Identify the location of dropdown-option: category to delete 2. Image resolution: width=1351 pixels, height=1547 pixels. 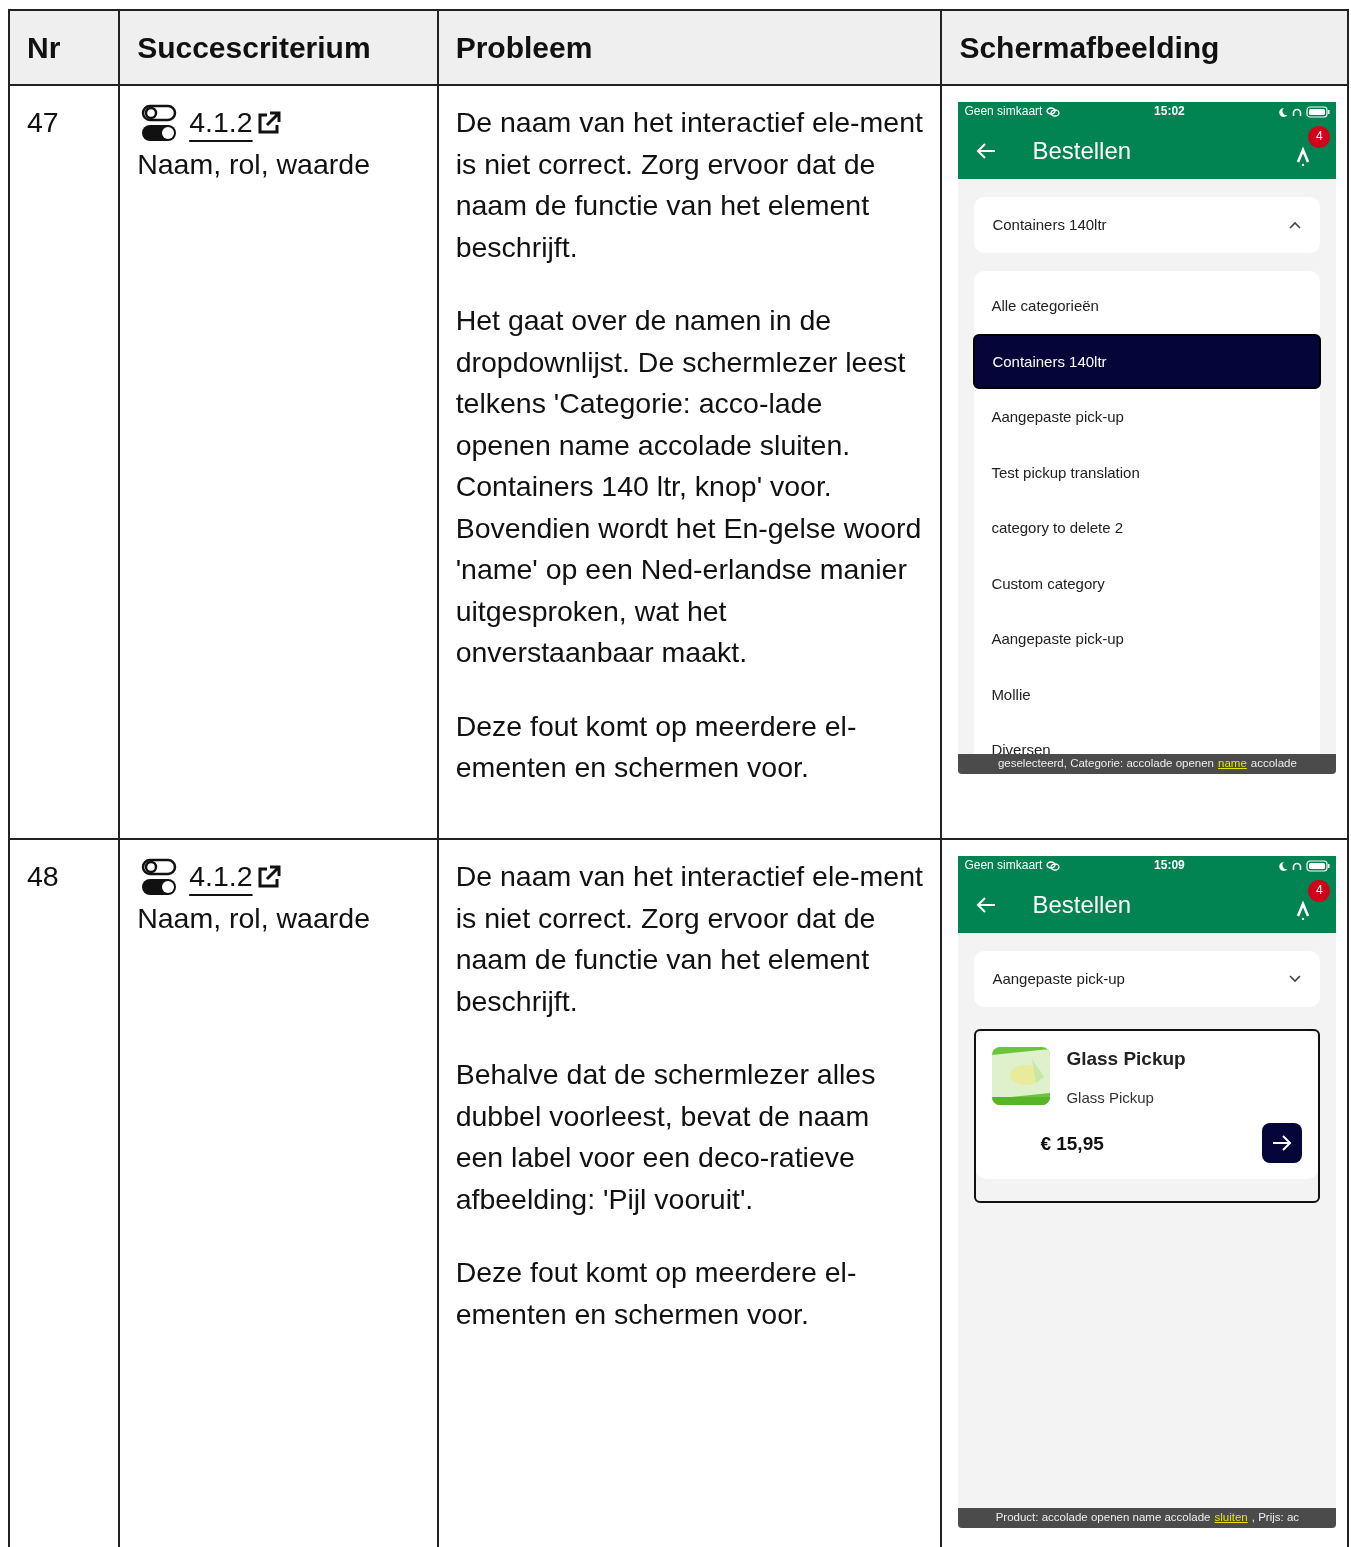
(1147, 528).